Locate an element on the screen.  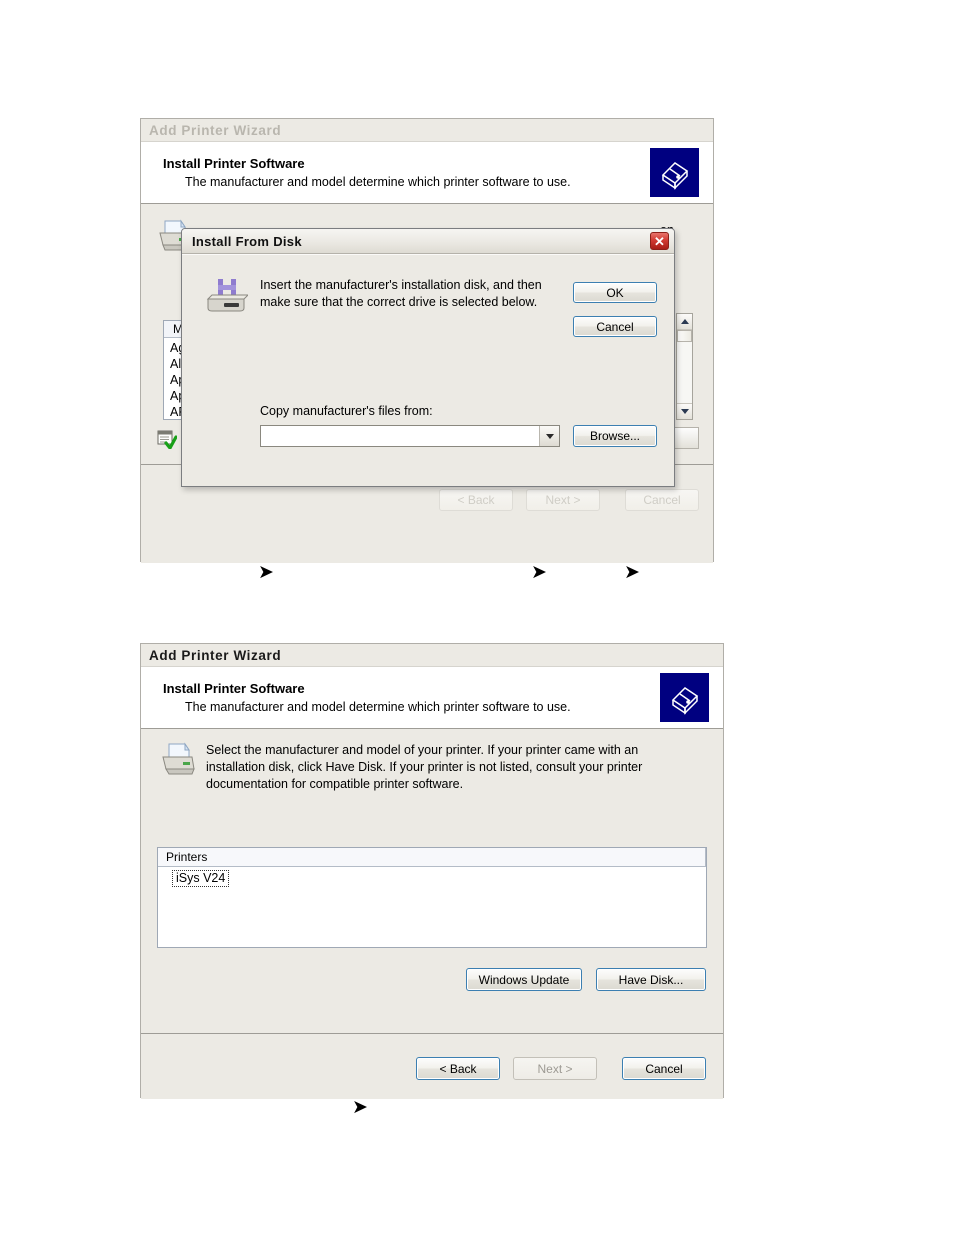
wizard-footer-bottom: < Back Next > Cancel is located at coordinates (432, 1066).